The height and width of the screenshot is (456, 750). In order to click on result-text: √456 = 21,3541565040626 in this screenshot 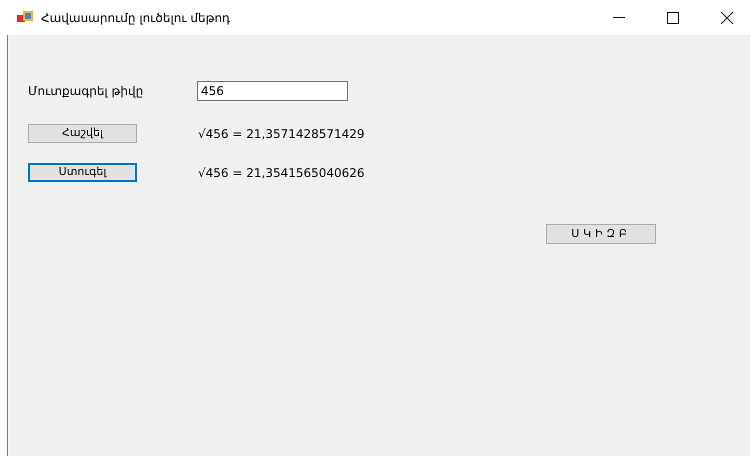, I will do `click(281, 173)`.